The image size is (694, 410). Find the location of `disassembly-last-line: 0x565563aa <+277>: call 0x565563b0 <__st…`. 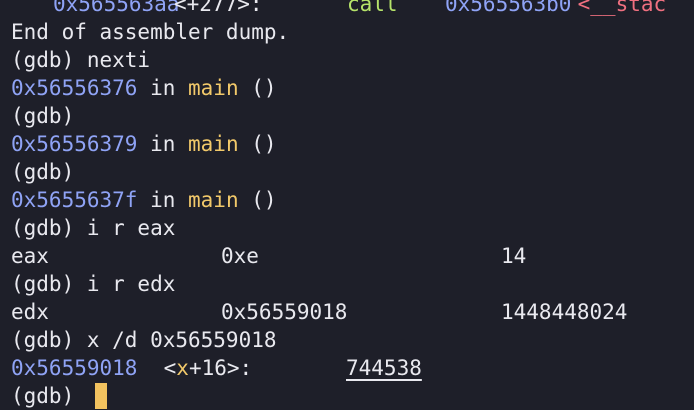

disassembly-last-line: 0x565563aa <+277>: call 0x565563b0 <__st… is located at coordinates (338, 9).